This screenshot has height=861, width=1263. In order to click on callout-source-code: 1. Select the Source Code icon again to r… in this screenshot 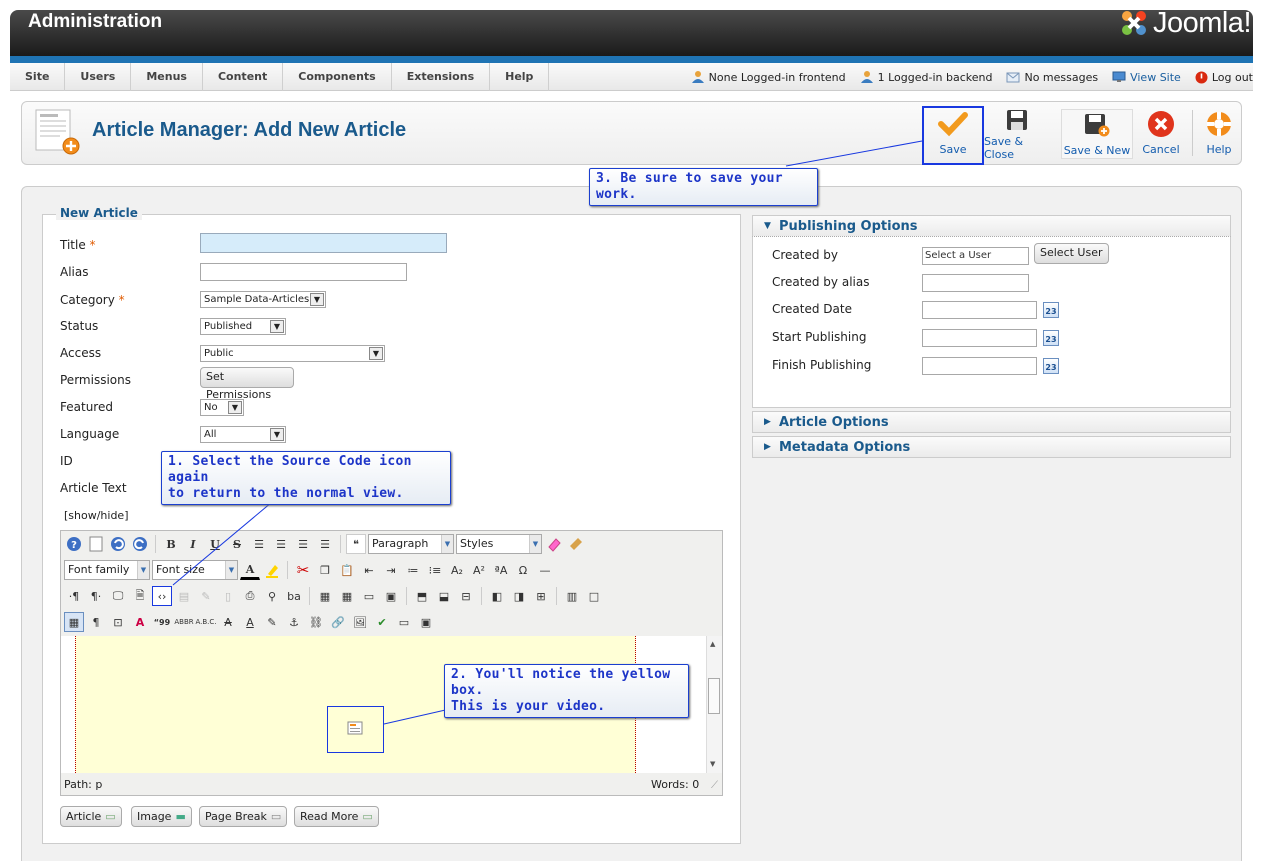, I will do `click(306, 478)`.